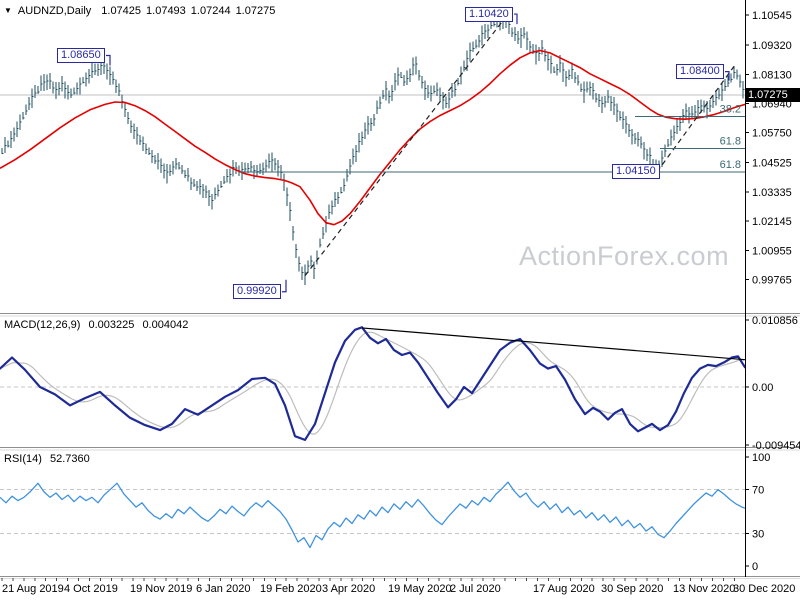 This screenshot has width=800, height=600. Describe the element at coordinates (489, 14) in the screenshot. I see `price-tag: 1.10420` at that location.